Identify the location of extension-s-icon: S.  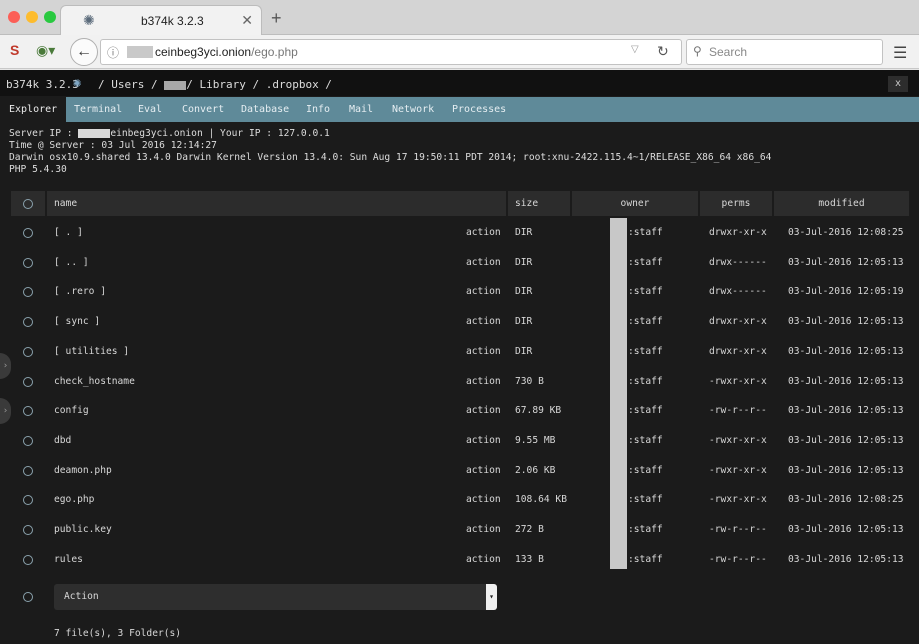
(14, 50).